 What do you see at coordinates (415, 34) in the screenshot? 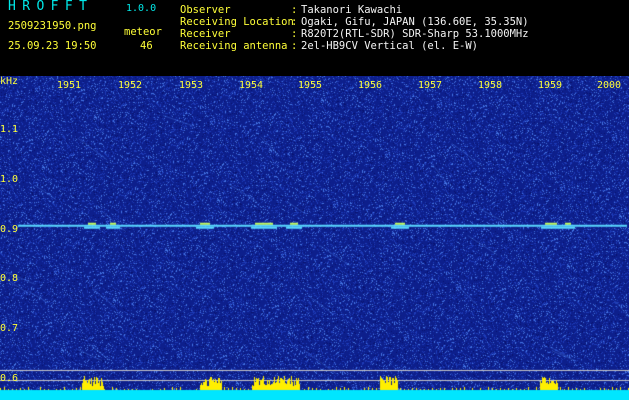
I see `receiver-value: R820T2(RTL-SDR) SDR-Sharp 53.1000MHz` at bounding box center [415, 34].